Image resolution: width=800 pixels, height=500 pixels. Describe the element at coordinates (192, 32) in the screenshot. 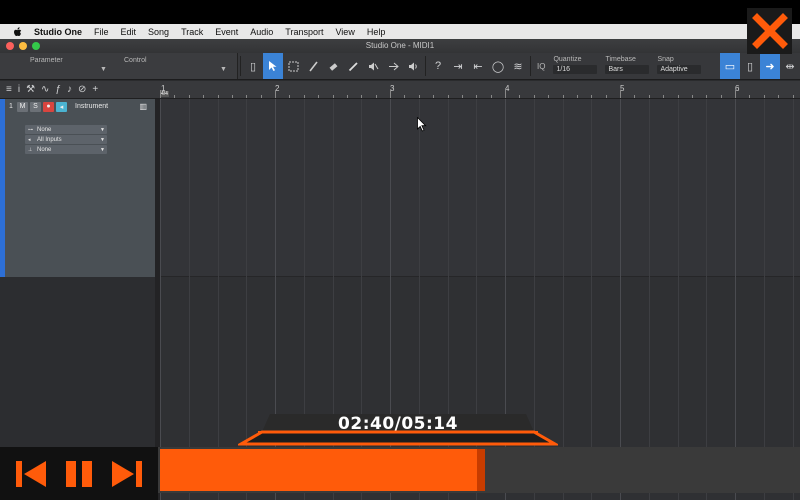

I see `menu-track: Track` at that location.